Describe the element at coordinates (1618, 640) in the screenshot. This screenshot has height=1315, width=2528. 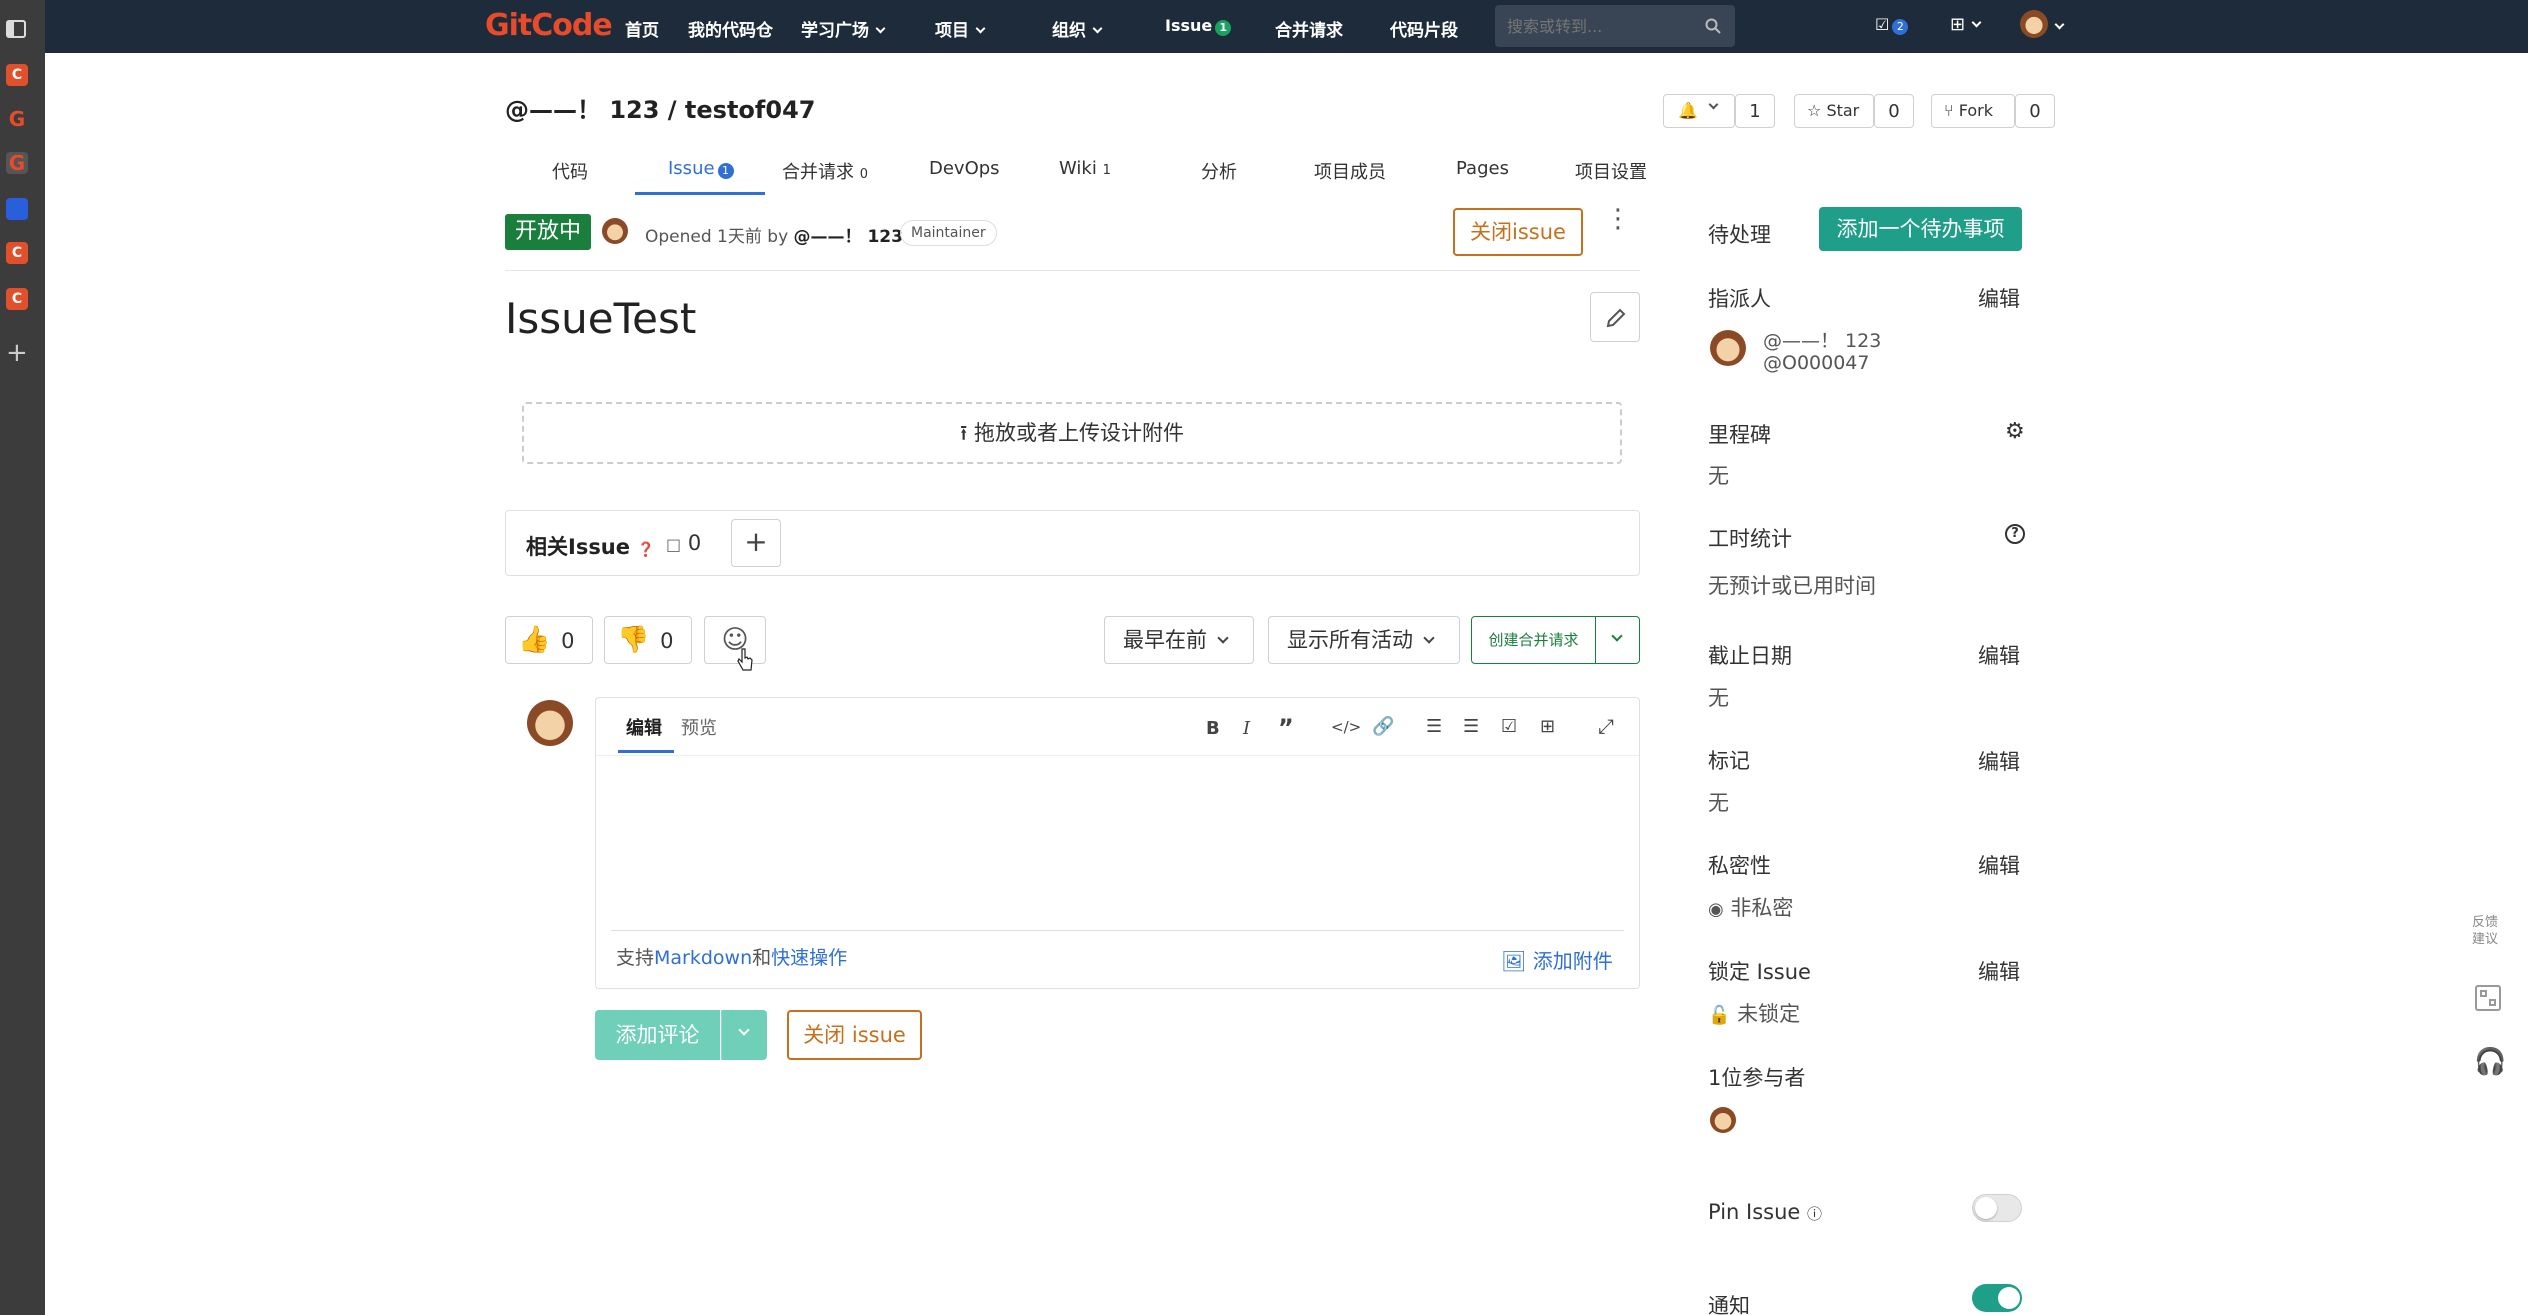
I see `create-mr-dropdown` at that location.